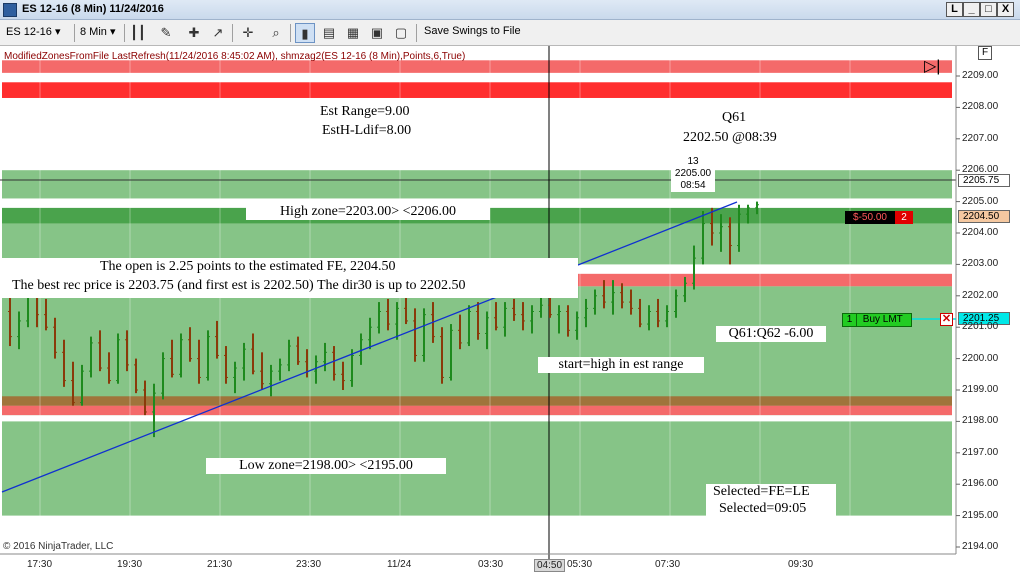 Image resolution: width=1020 pixels, height=572 pixels. What do you see at coordinates (218, 33) in the screenshot?
I see `strategy-icon: ↗` at bounding box center [218, 33].